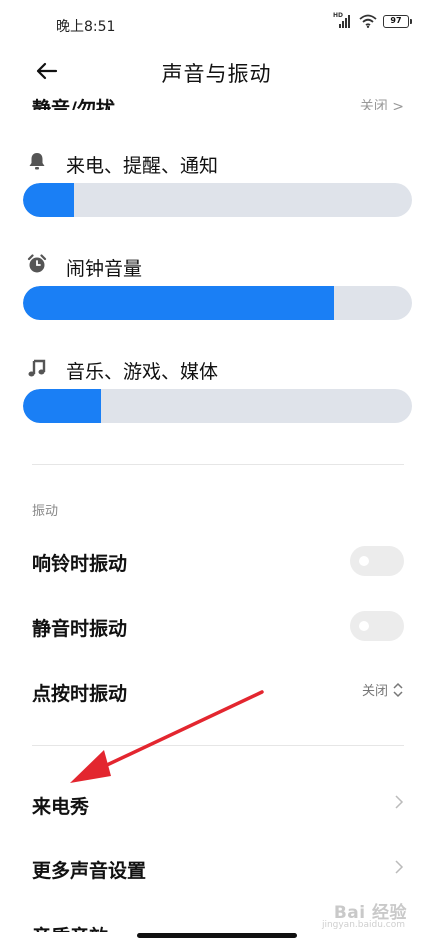 Image resolution: width=433 pixels, height=943 pixels. I want to click on ringtone-volume-slider, so click(217, 200).